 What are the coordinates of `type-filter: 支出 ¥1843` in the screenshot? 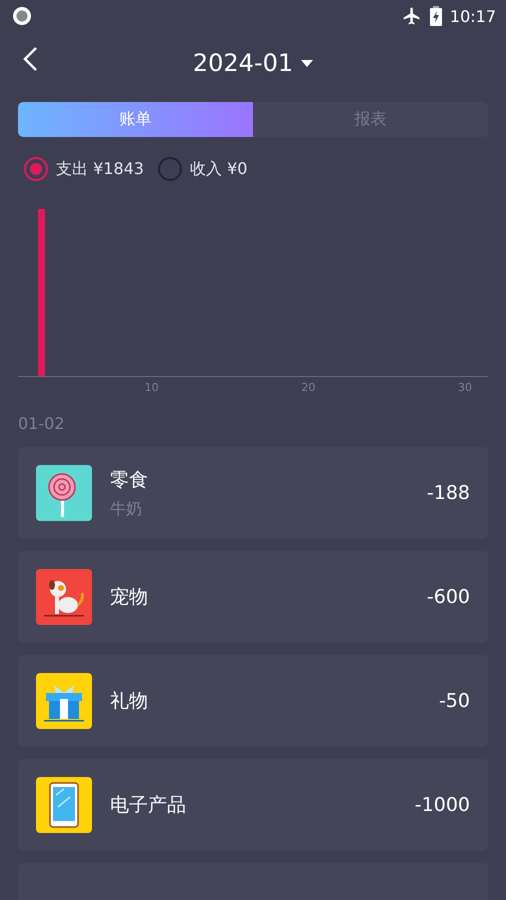 It's located at (84, 169).